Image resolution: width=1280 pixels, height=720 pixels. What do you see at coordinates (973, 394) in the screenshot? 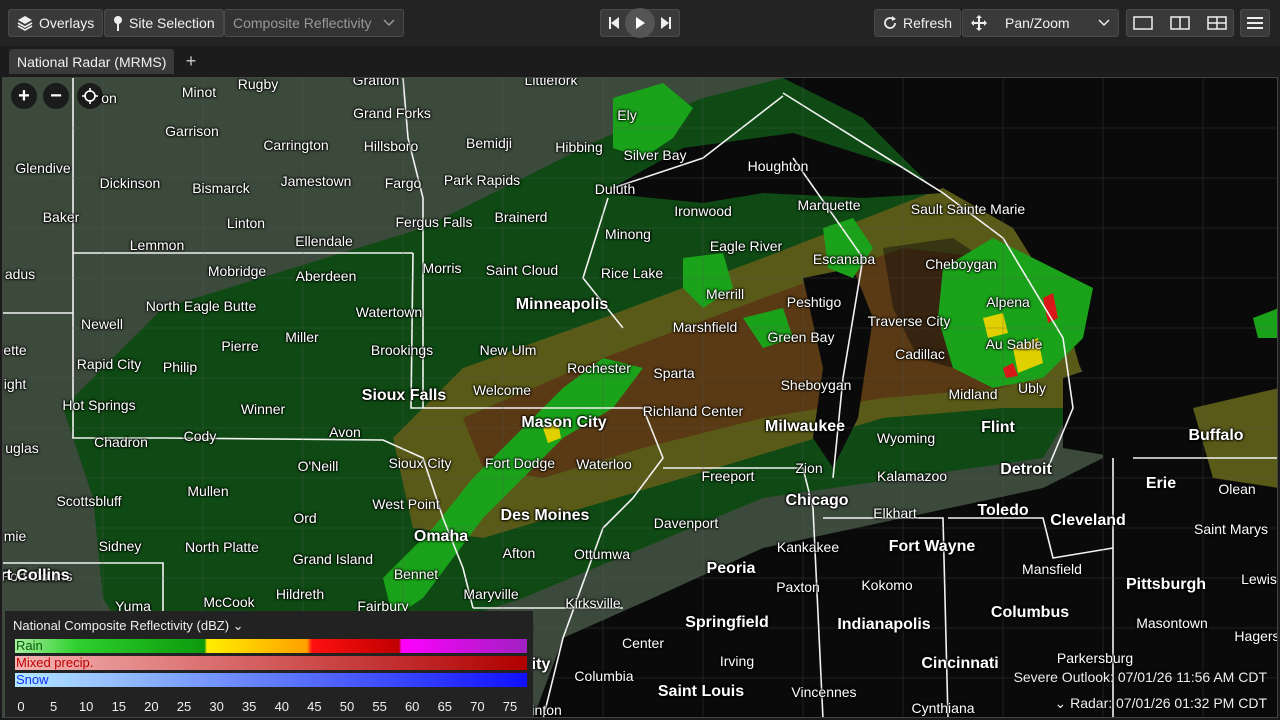
I see `city-label: Midland` at bounding box center [973, 394].